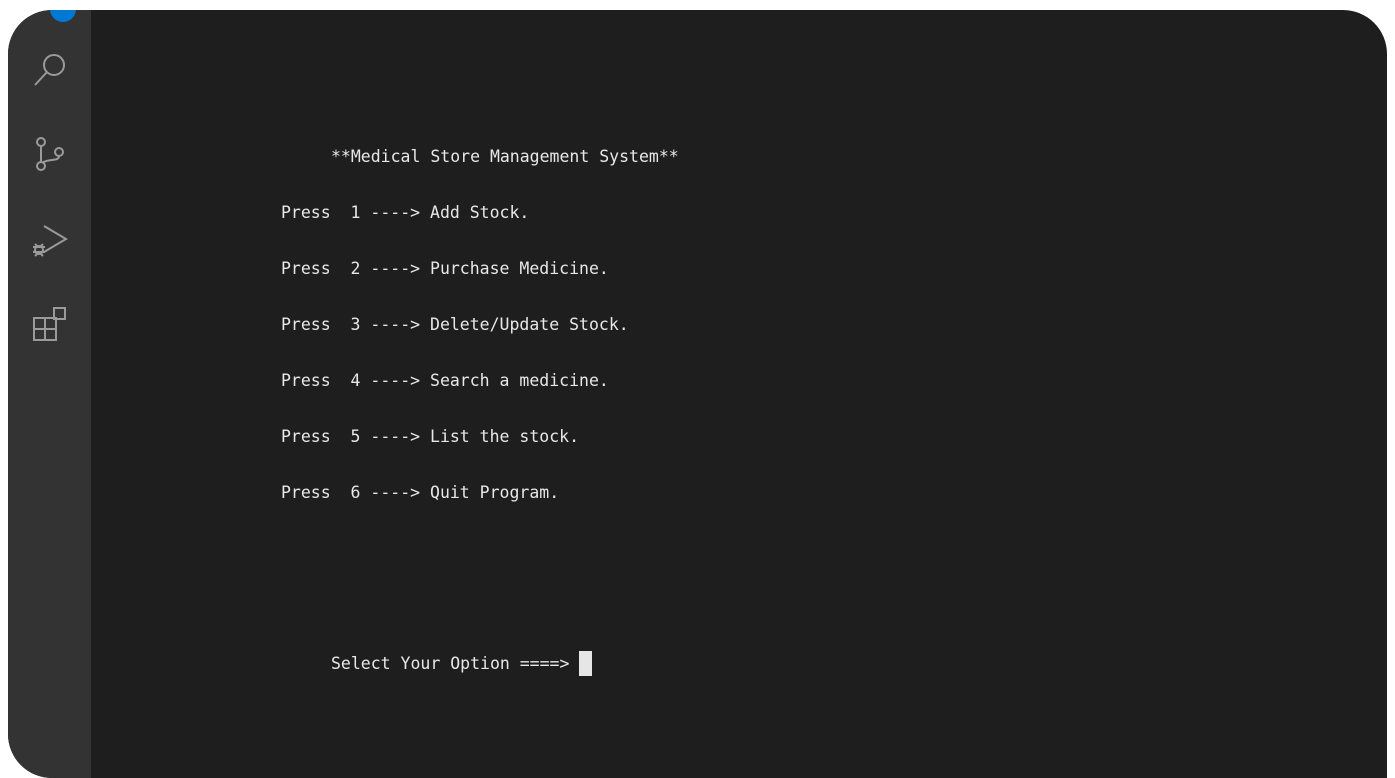  Describe the element at coordinates (63, 16) in the screenshot. I see `account-badge` at that location.